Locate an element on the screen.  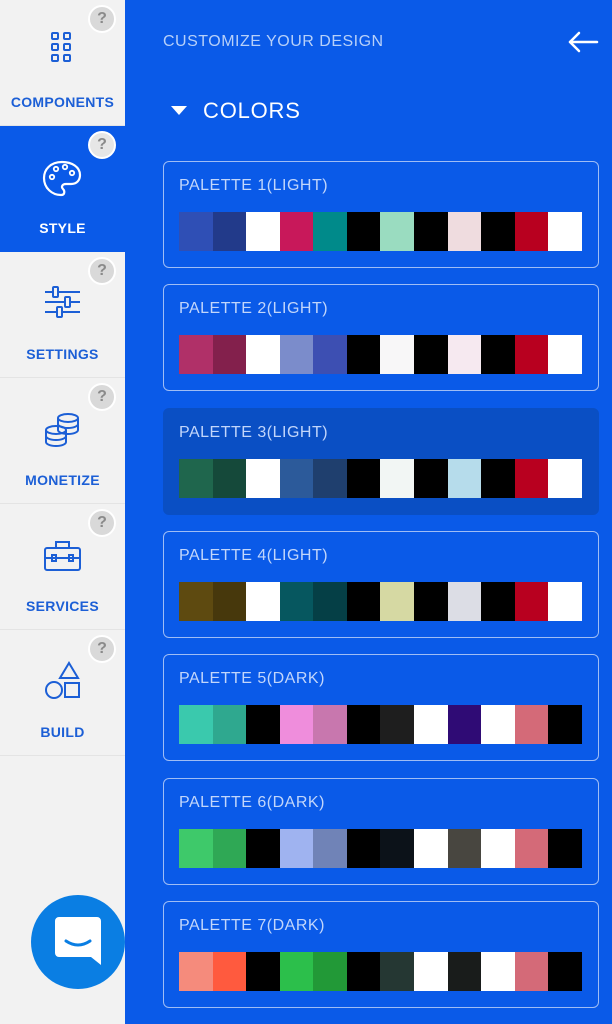
sidebar-item-components: COMPONENTS ? is located at coordinates (62, 63).